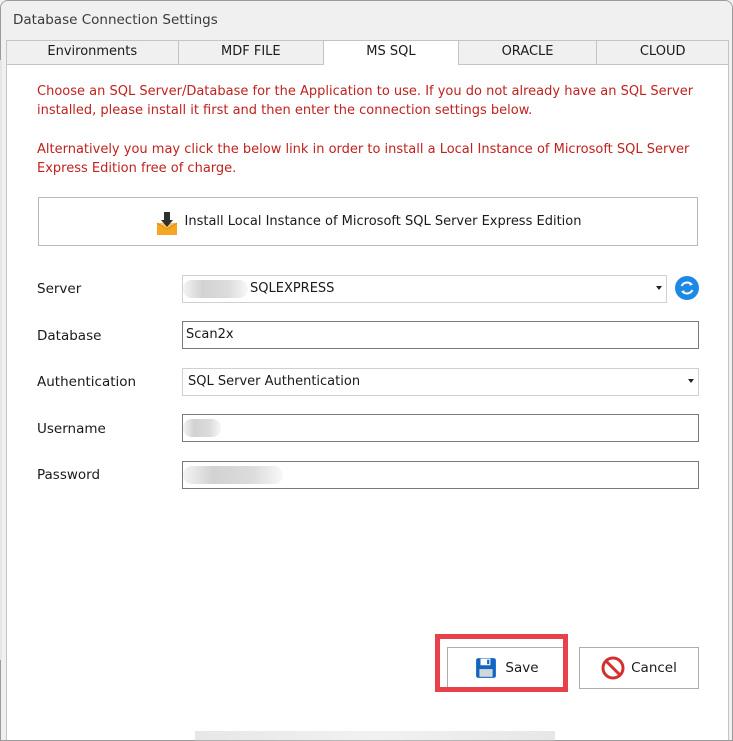 The height and width of the screenshot is (741, 733). What do you see at coordinates (292, 288) in the screenshot?
I see `server-value: SQLEXPRESS` at bounding box center [292, 288].